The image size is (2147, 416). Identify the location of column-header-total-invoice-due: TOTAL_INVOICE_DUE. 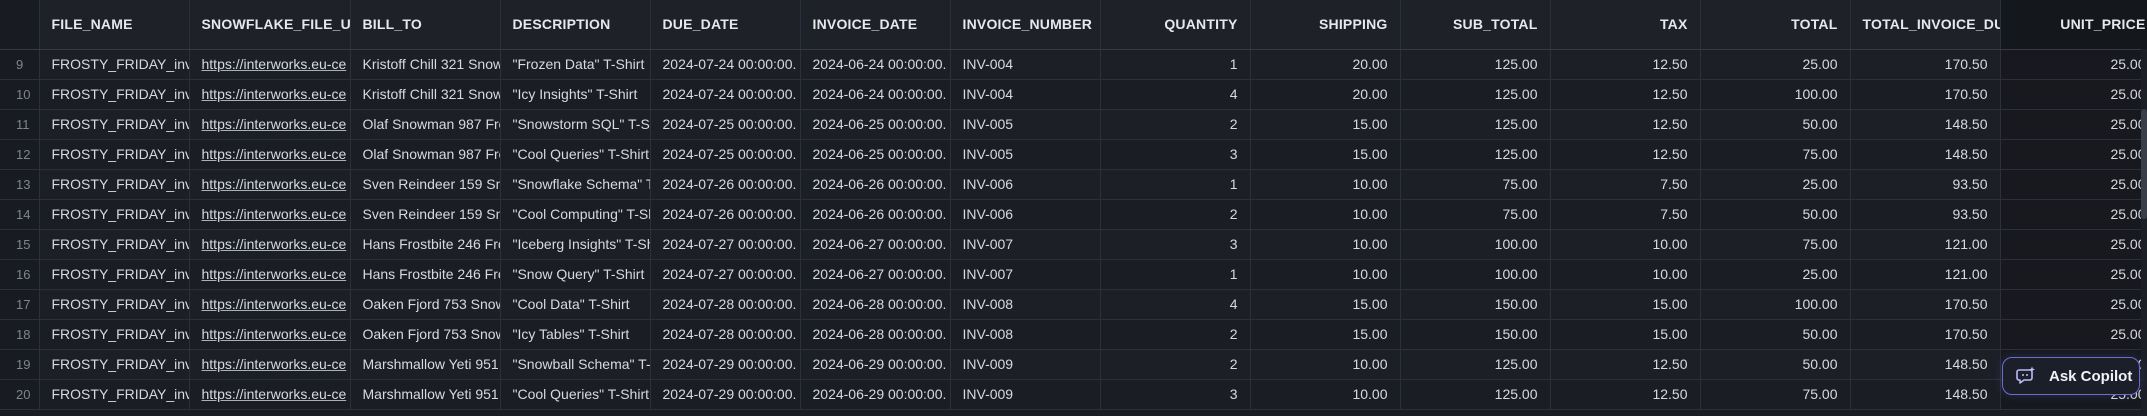
(1925, 25).